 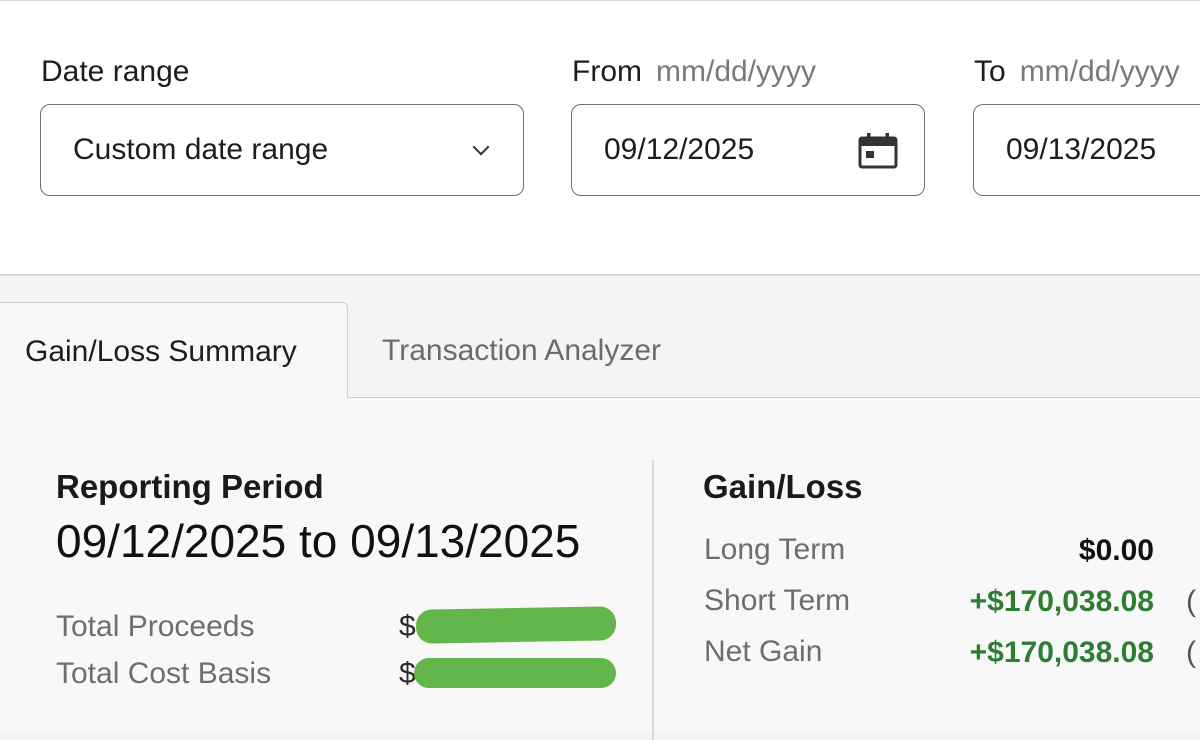 What do you see at coordinates (164, 673) in the screenshot?
I see `total-cost-basis-label: Total Cost Basis` at bounding box center [164, 673].